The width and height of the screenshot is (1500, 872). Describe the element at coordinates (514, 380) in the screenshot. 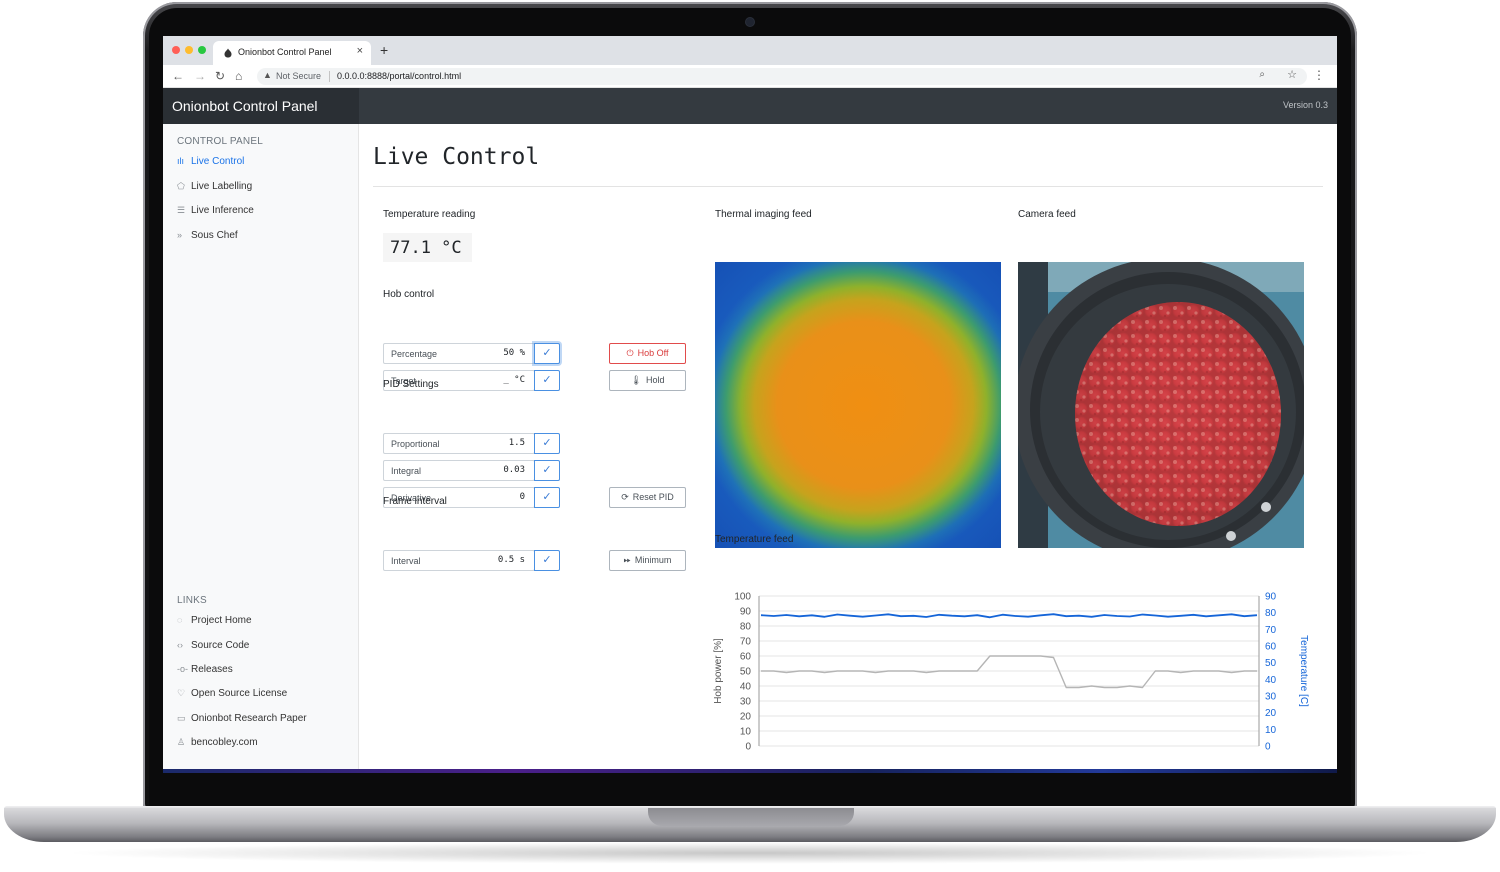

I see `target-field-value: _ °C` at that location.